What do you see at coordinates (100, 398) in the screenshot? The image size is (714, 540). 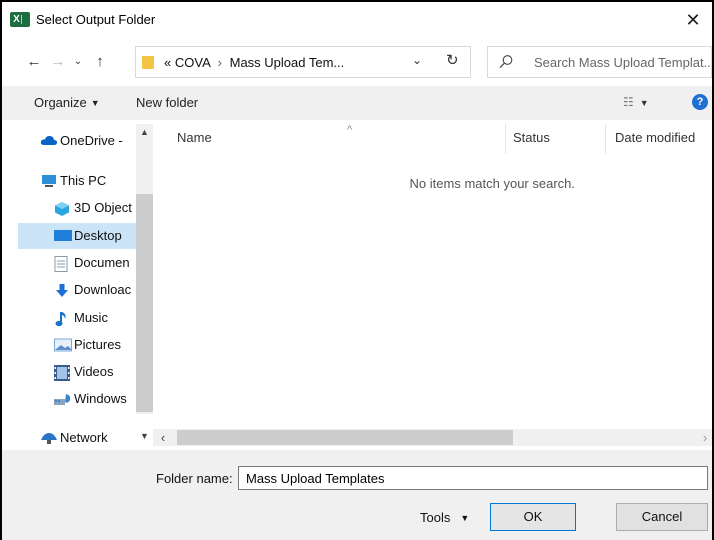 I see `sidebar-item-label: Windows` at bounding box center [100, 398].